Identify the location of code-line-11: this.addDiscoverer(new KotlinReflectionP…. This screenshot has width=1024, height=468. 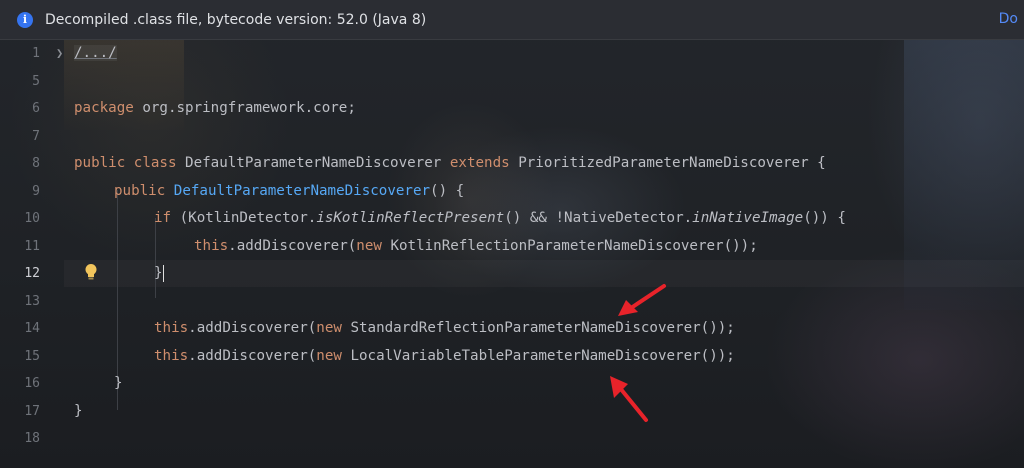
(476, 247).